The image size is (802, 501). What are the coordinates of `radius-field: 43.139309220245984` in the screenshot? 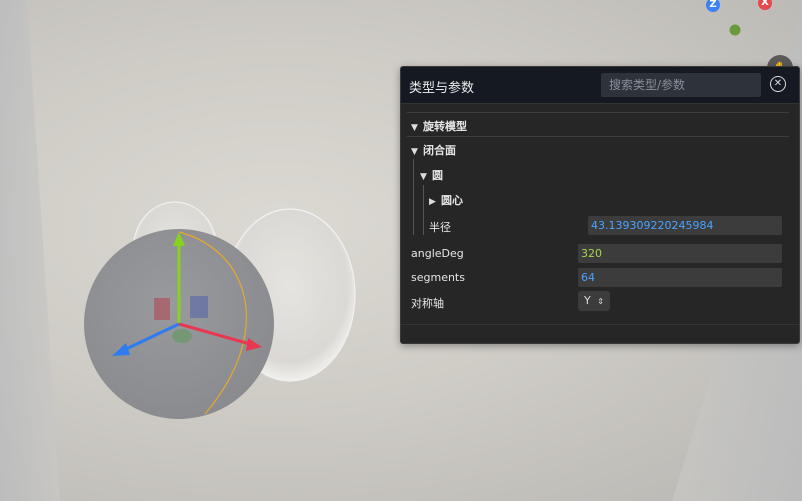 It's located at (685, 225).